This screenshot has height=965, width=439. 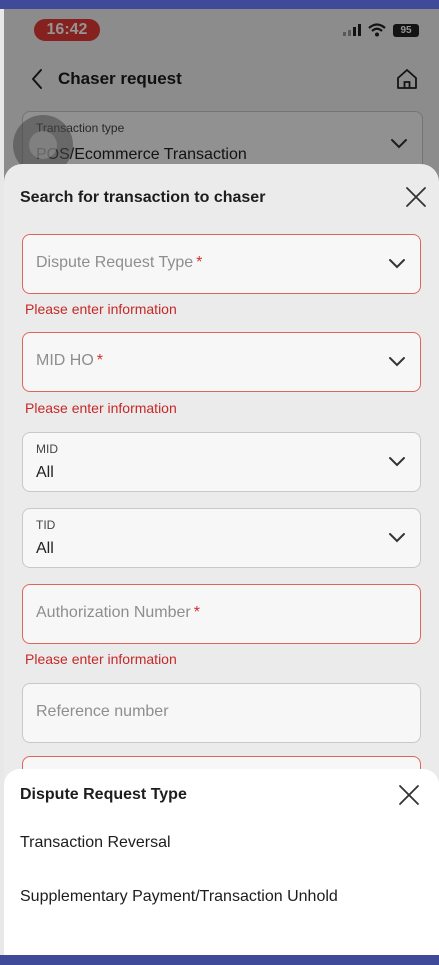 I want to click on authorization-number-placeholder: Authorization Number, so click(x=113, y=612).